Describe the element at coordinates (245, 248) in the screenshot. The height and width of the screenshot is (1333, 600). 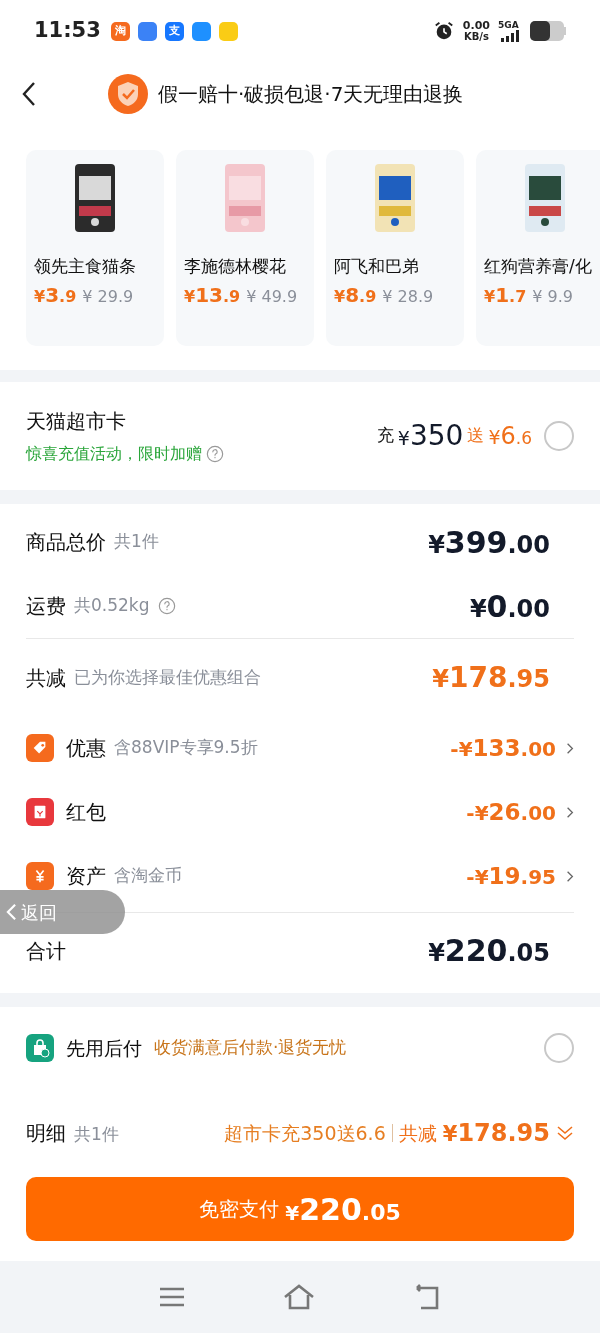
I see `product-card: 李施德林樱花 ¥13.9 ¥ 49.9` at that location.